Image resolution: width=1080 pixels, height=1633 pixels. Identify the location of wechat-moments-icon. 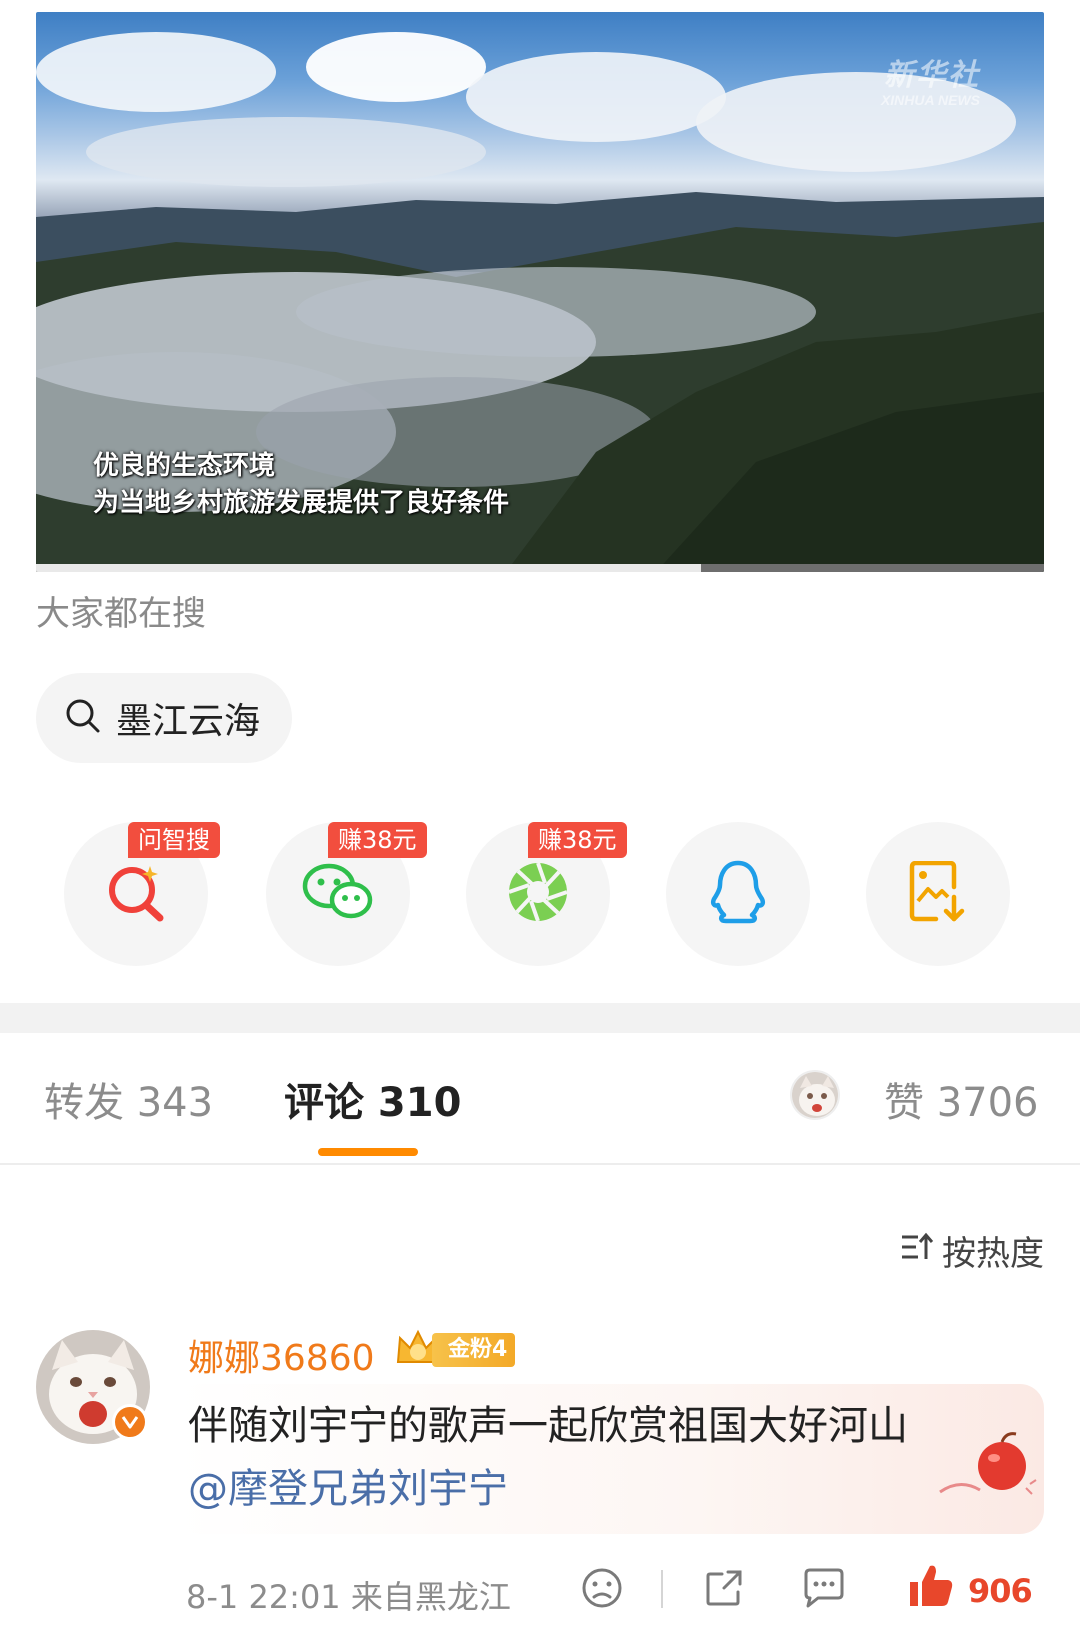
(538, 894).